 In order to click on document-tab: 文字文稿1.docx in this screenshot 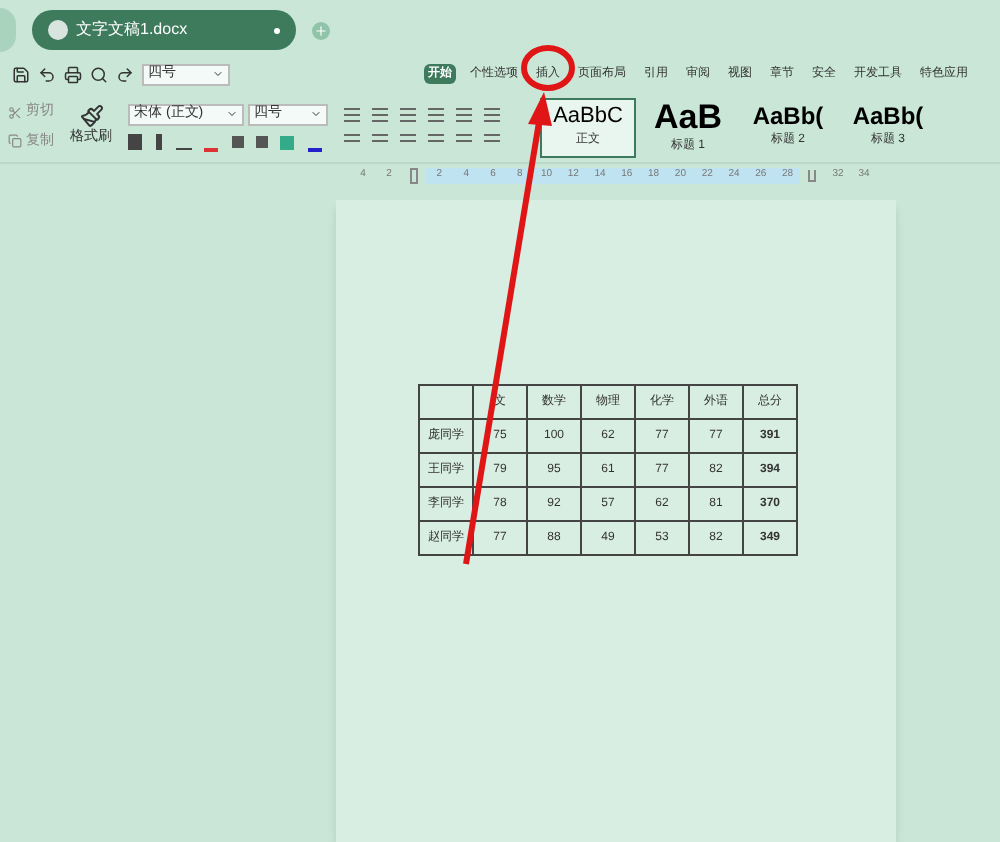, I will do `click(164, 30)`.